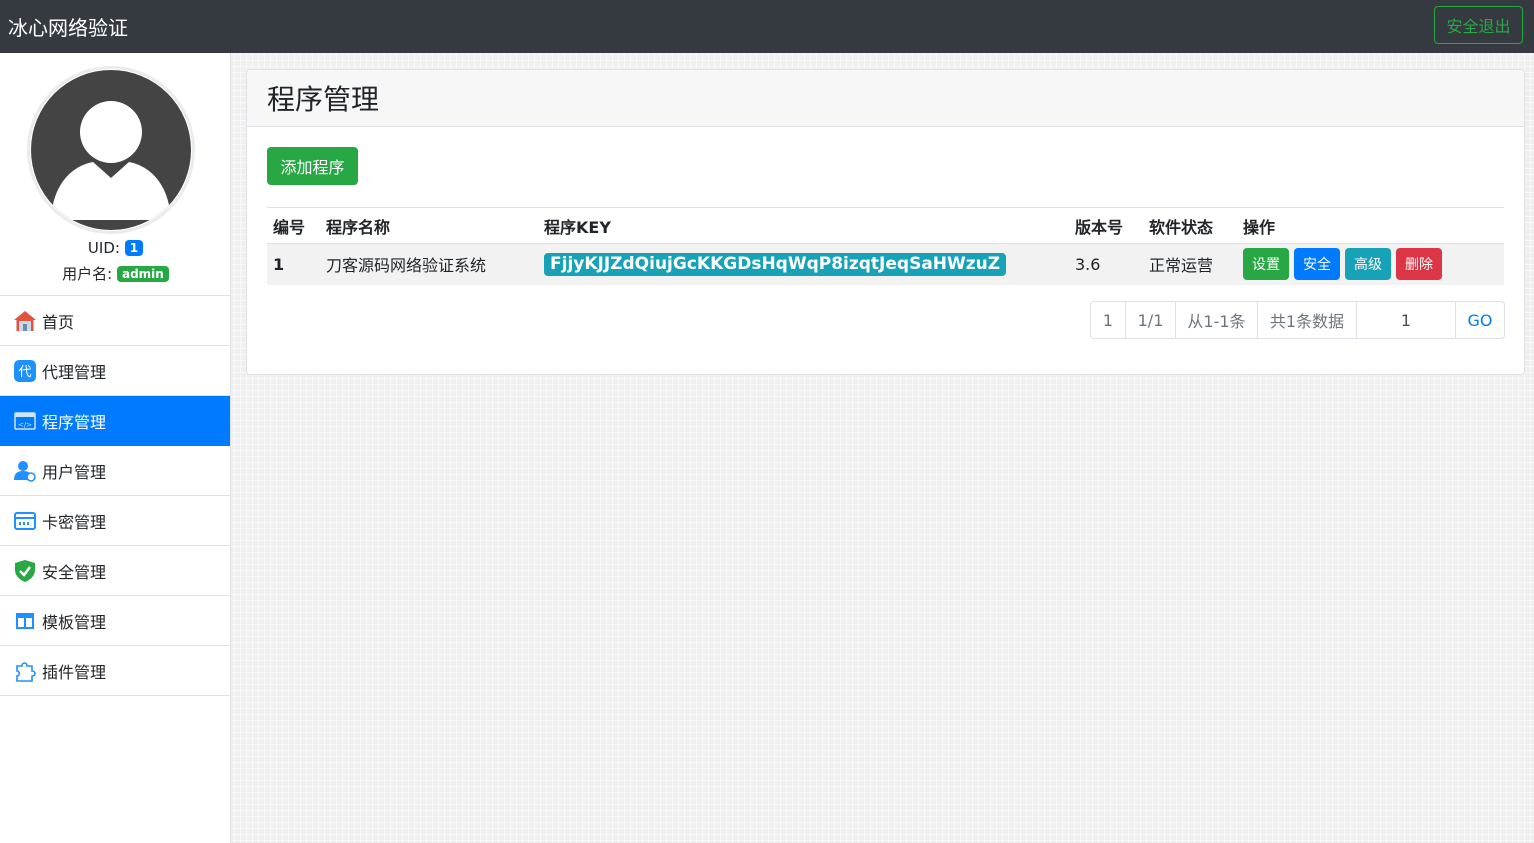 The image size is (1534, 843). I want to click on table-header-row: 编号 程序名称 程序KEY 版本号 软件状态 操作, so click(885, 225).